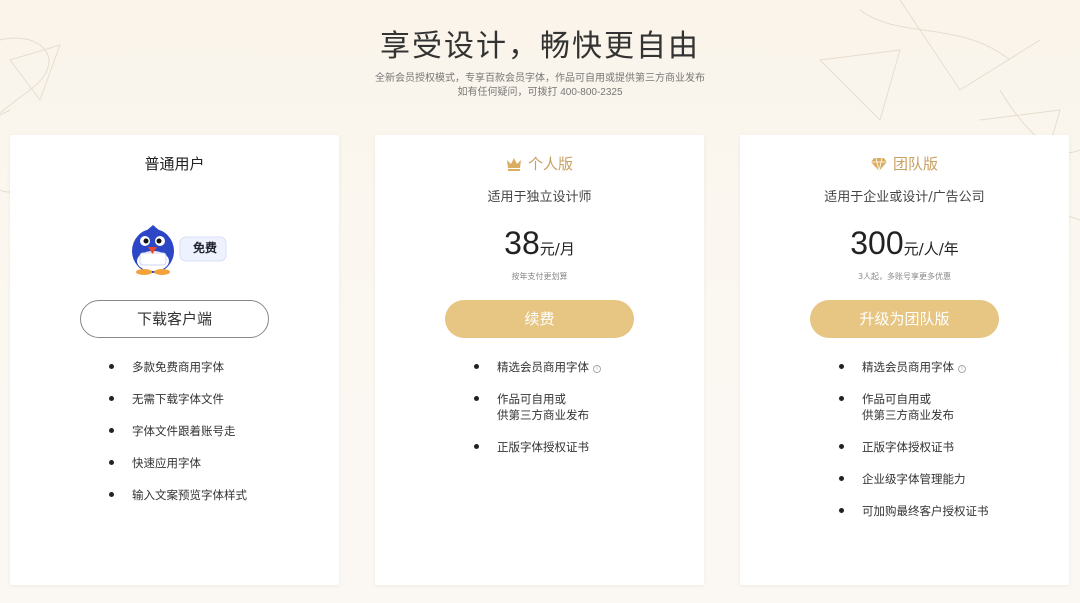 The width and height of the screenshot is (1080, 603). What do you see at coordinates (948, 479) in the screenshot?
I see `list-item: 企业级字体管理能力` at bounding box center [948, 479].